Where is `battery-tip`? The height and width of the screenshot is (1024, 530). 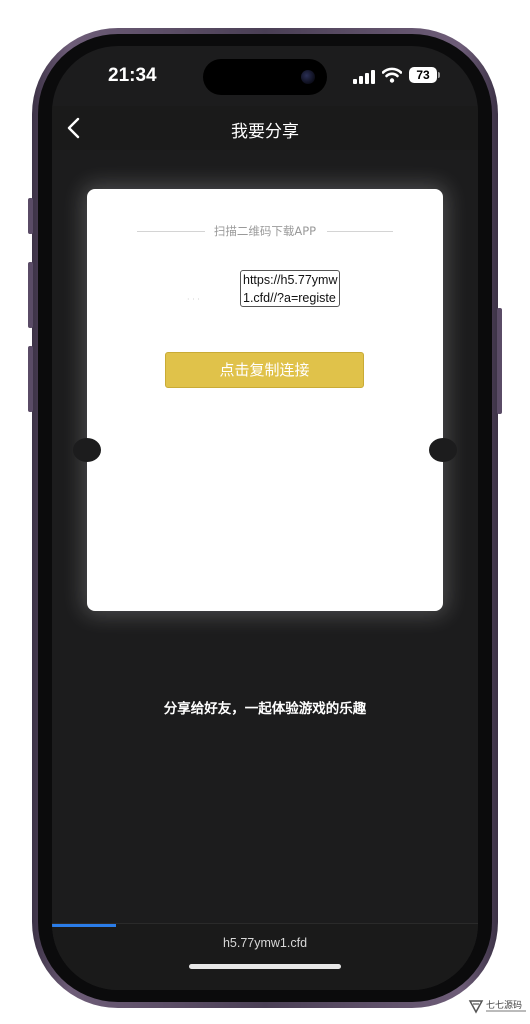 battery-tip is located at coordinates (439, 75).